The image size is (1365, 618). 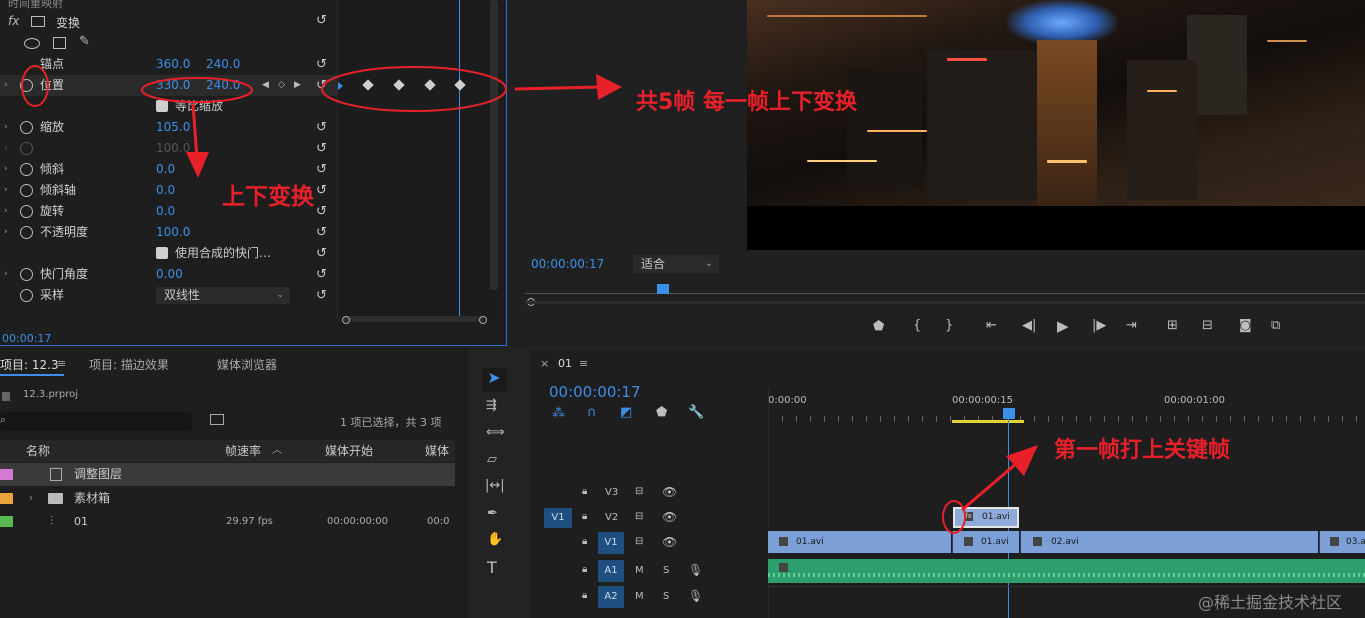 What do you see at coordinates (1142, 450) in the screenshot?
I see `annotation-first-keyframe: 第一帧打上关键帧` at bounding box center [1142, 450].